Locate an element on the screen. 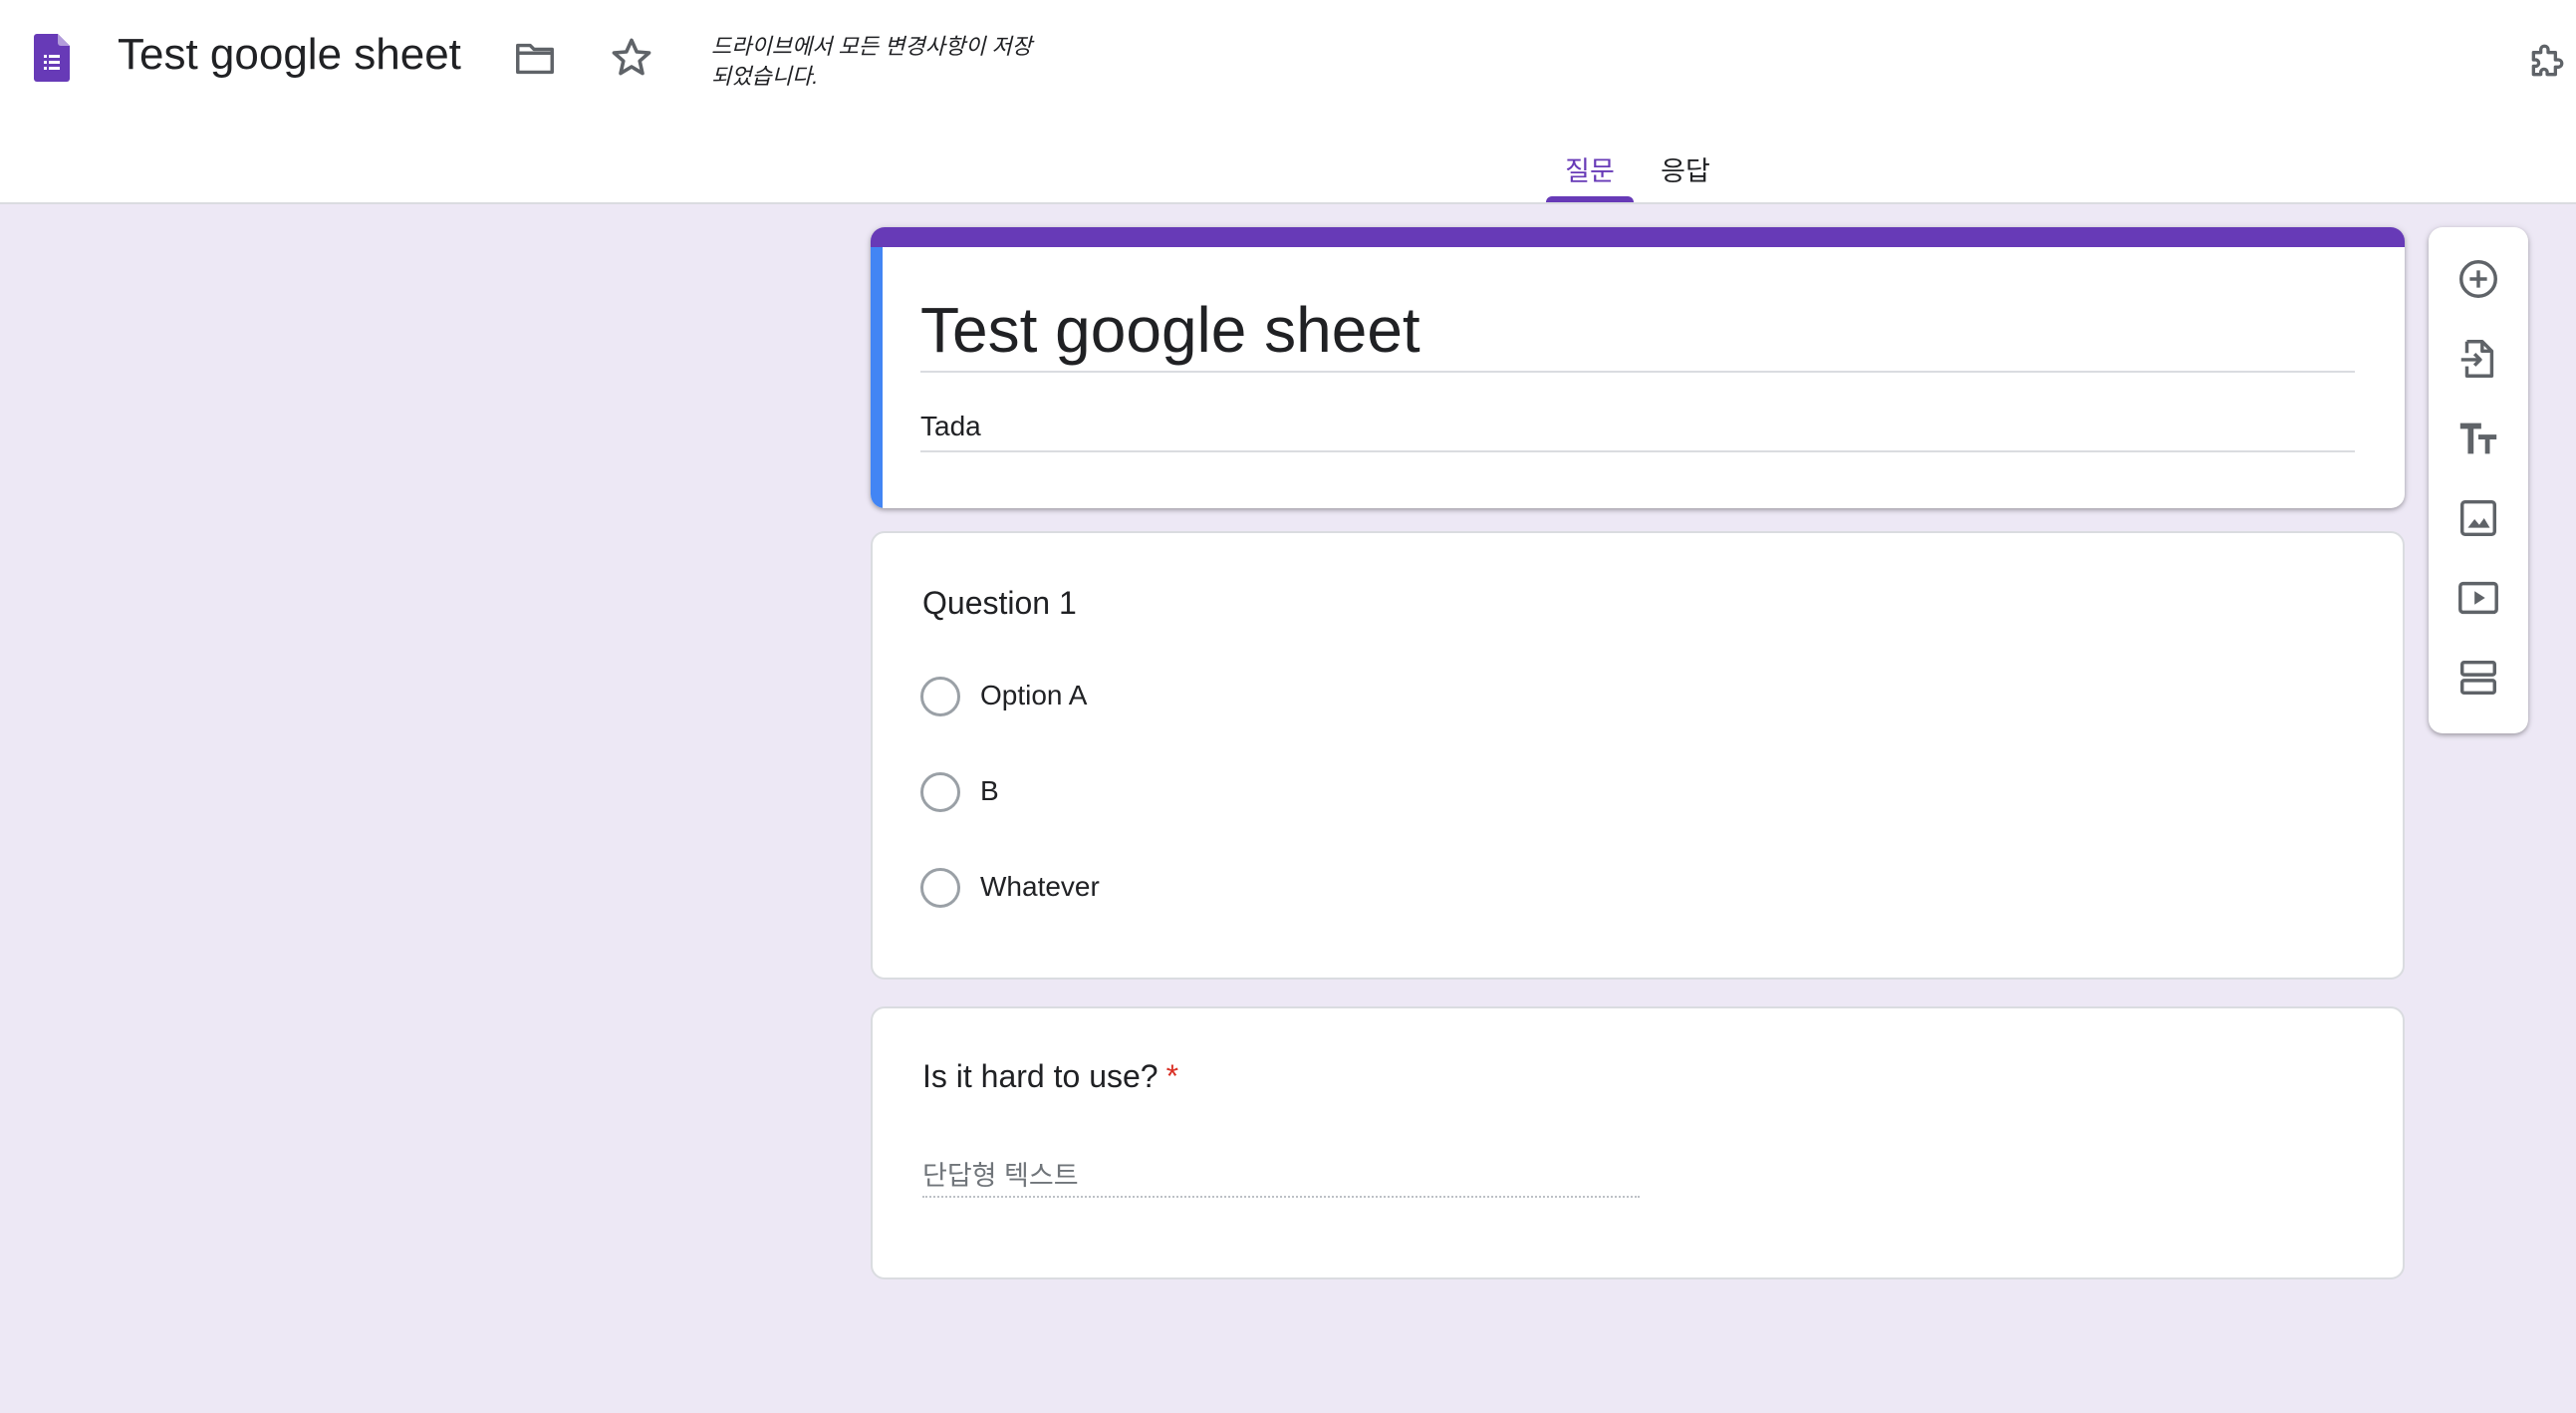 The image size is (2576, 1413). question-title-text: Is it hard to use? is located at coordinates (1040, 1076).